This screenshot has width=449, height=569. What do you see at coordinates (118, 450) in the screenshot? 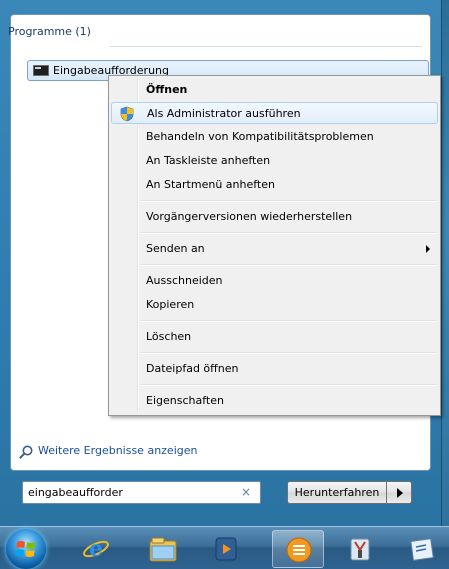
I see `see-more-results-label: Weitere Ergebnisse anzeigen` at bounding box center [118, 450].